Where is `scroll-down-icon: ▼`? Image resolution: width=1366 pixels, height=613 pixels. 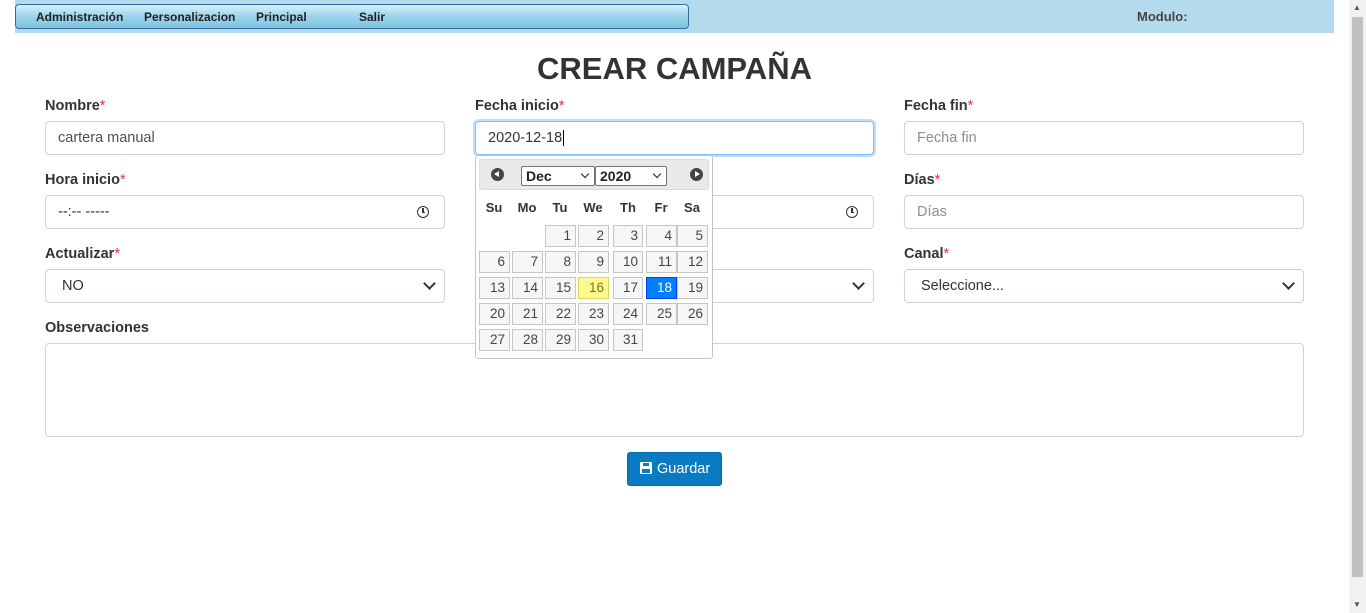 scroll-down-icon: ▼ is located at coordinates (1357, 605).